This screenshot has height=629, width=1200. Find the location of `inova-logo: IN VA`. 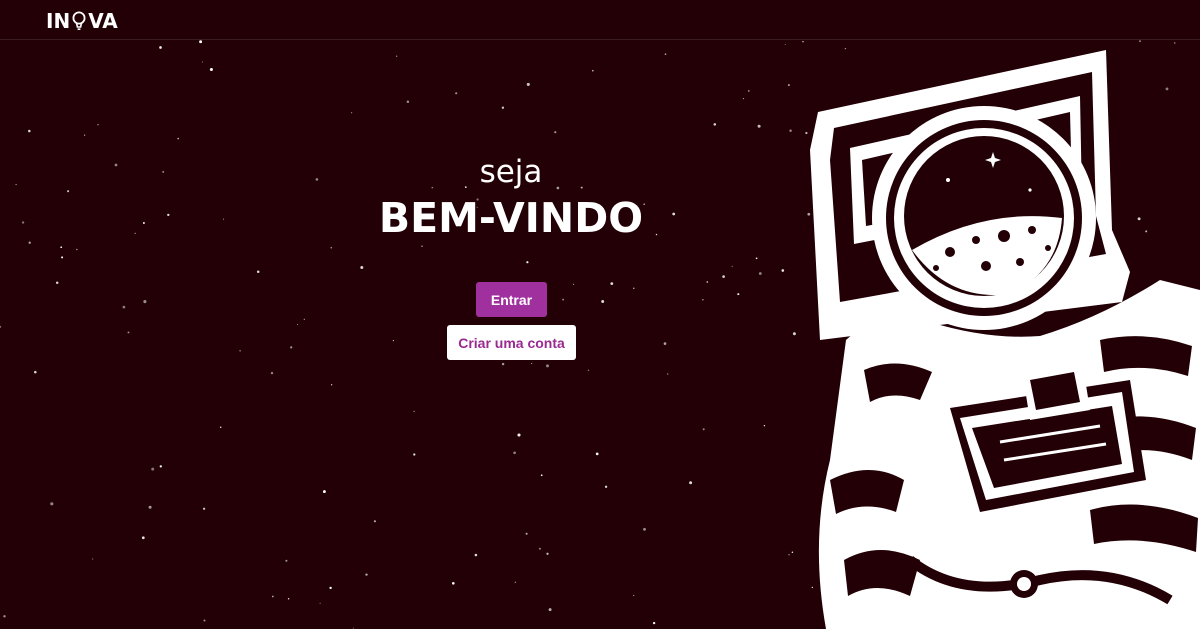

inova-logo: IN VA is located at coordinates (82, 21).